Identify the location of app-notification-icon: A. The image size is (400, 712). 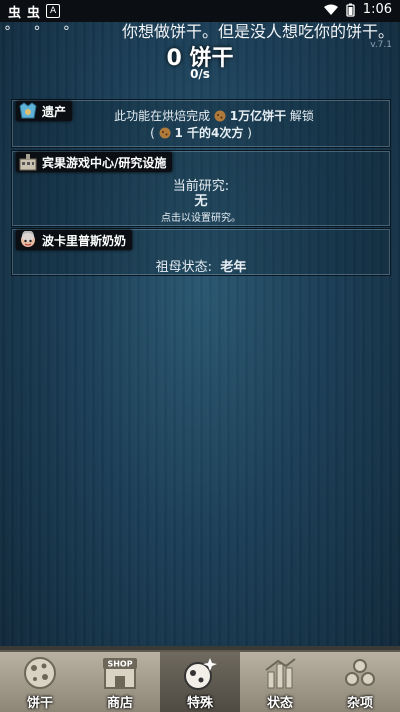
(53, 11).